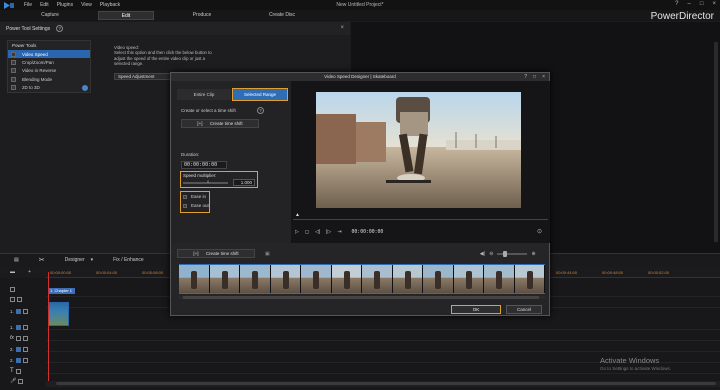  Describe the element at coordinates (110, 5) in the screenshot. I see `menu-playback: Playback` at that location.